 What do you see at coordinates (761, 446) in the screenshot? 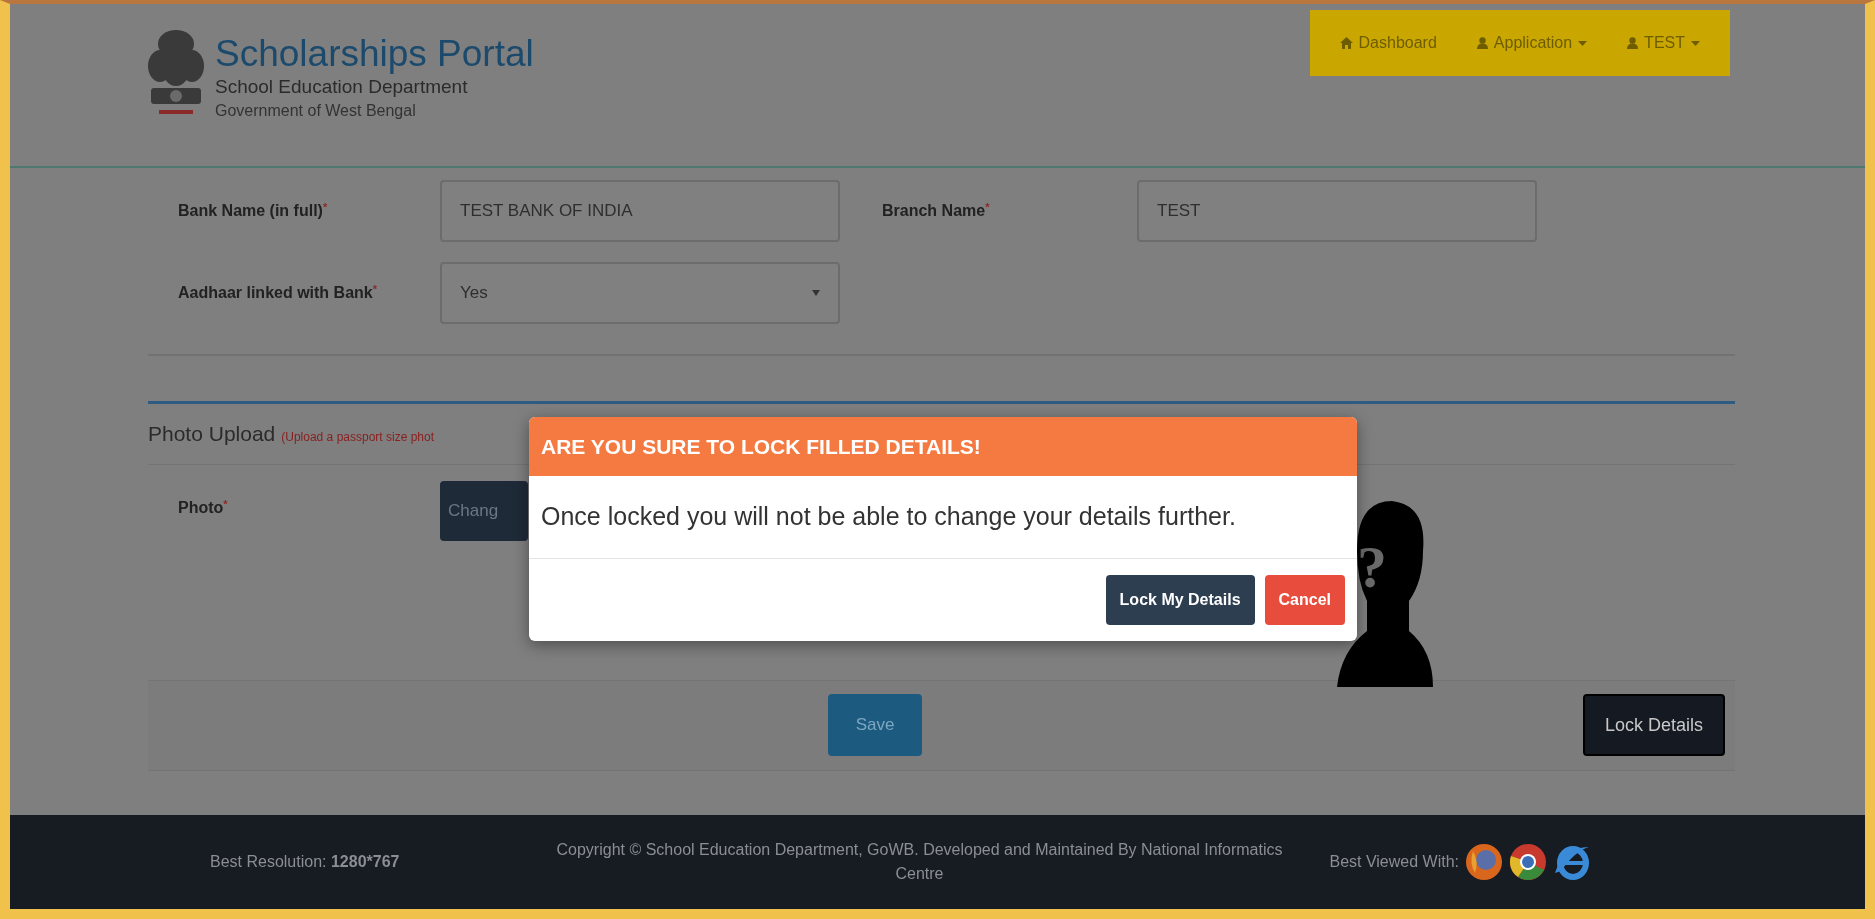
I see `dialog-title: ARE YOU SURE TO LOCK FILLED DETAILS!` at bounding box center [761, 446].